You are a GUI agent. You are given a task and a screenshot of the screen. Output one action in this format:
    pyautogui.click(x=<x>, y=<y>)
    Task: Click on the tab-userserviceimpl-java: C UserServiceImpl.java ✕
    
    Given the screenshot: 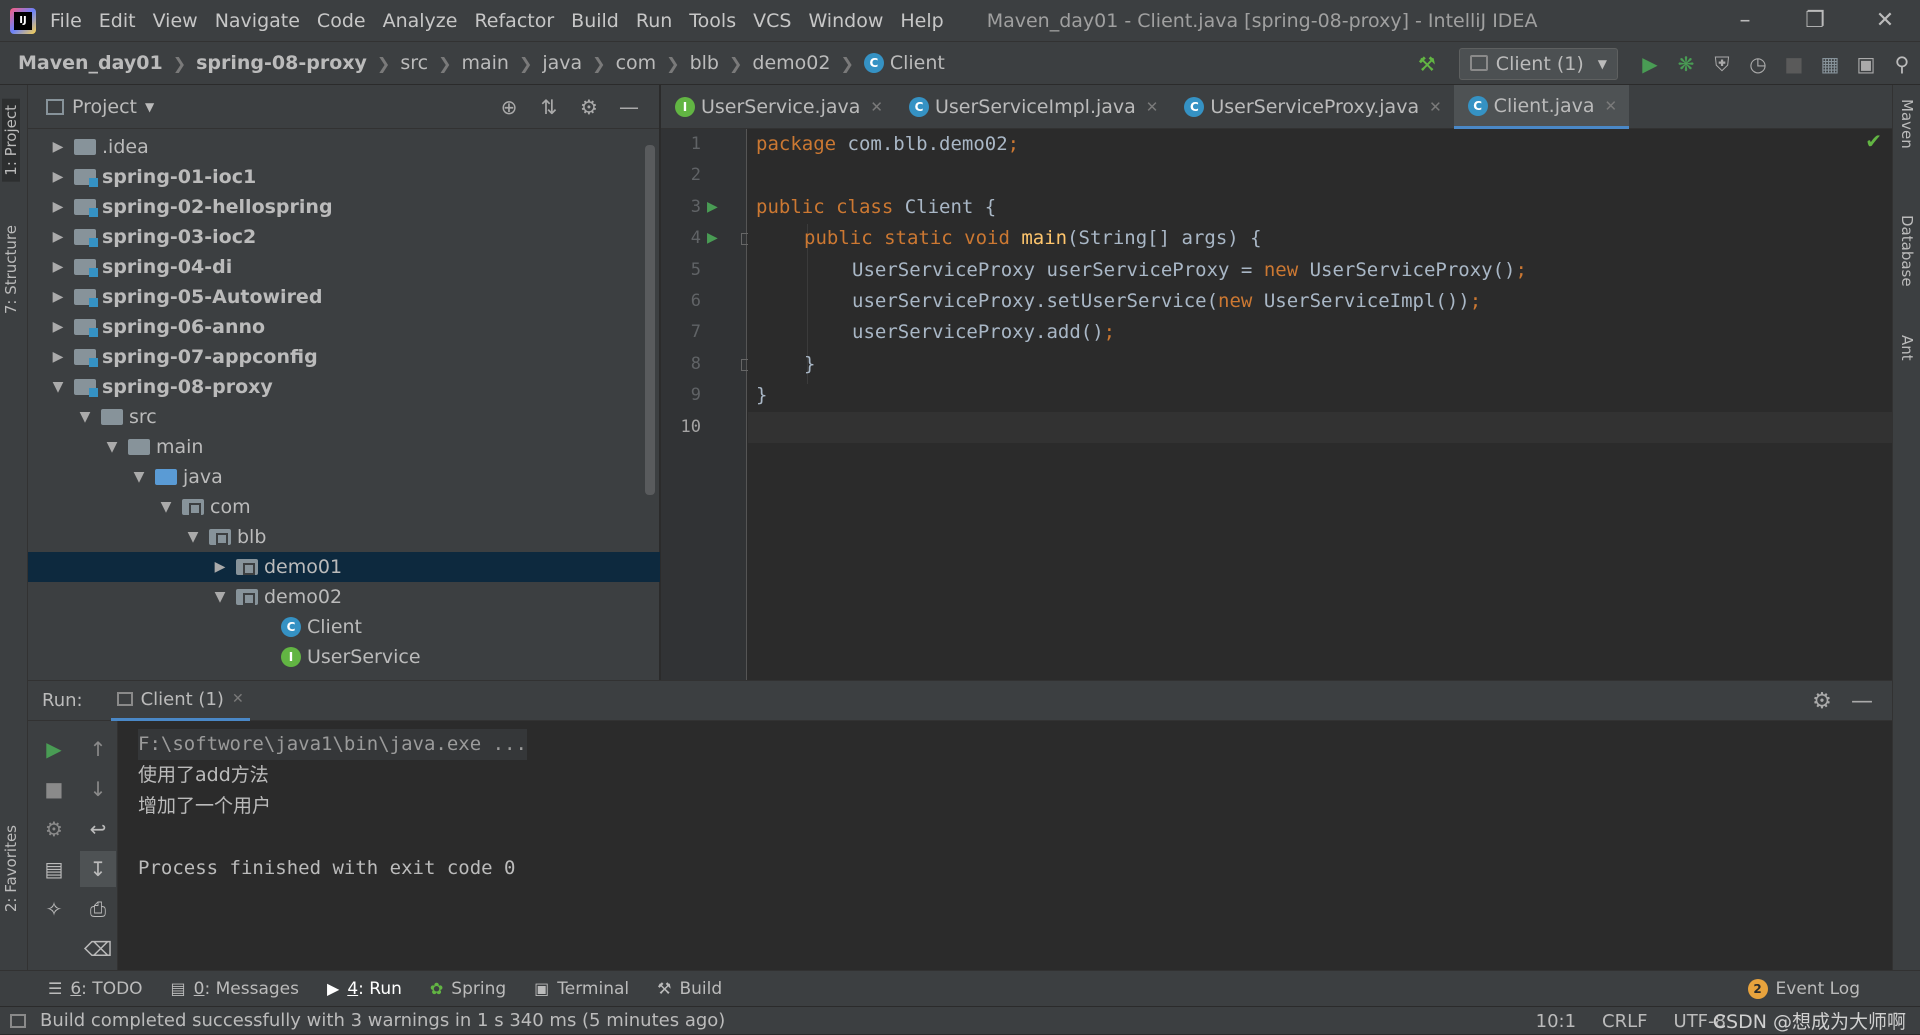 What is the action you would take?
    pyautogui.click(x=1032, y=107)
    